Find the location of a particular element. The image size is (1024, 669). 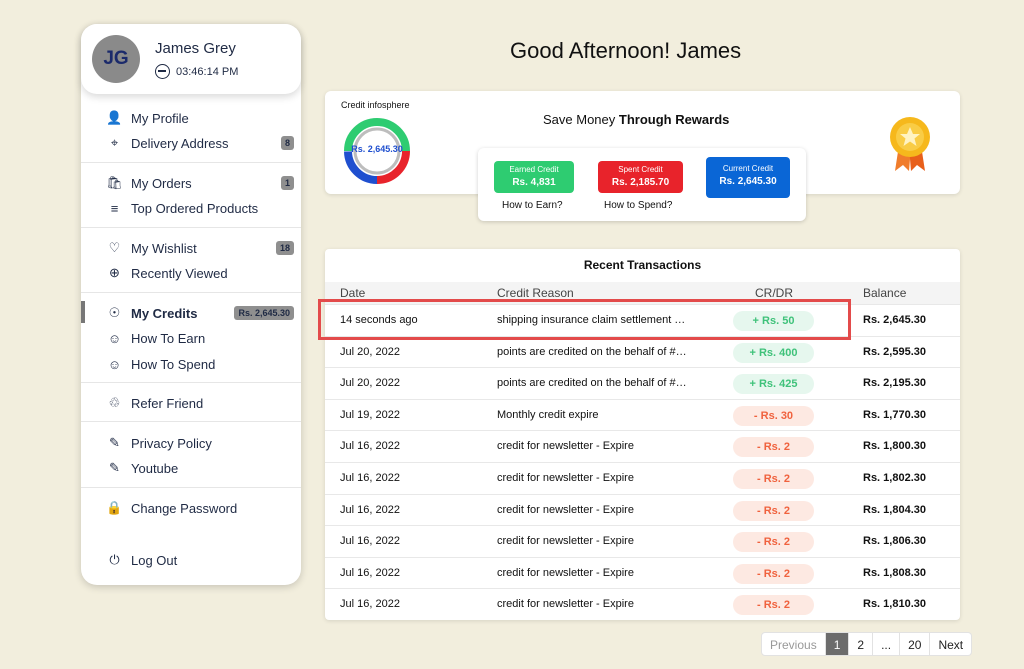

next-button: Next is located at coordinates (951, 644).